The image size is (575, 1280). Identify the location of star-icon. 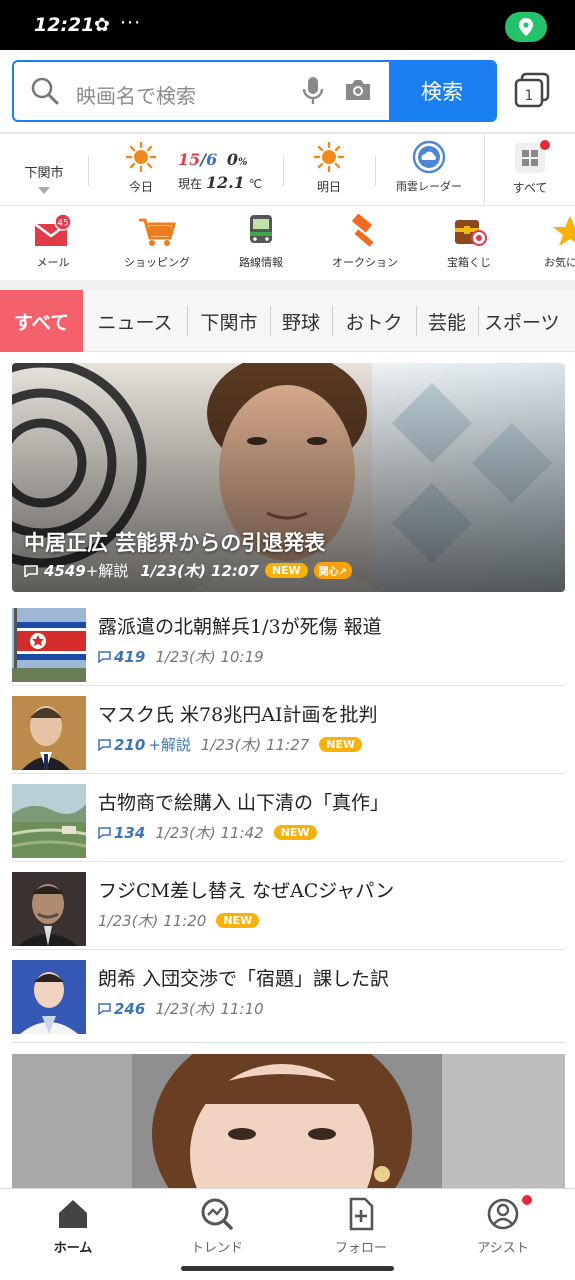
(564, 231).